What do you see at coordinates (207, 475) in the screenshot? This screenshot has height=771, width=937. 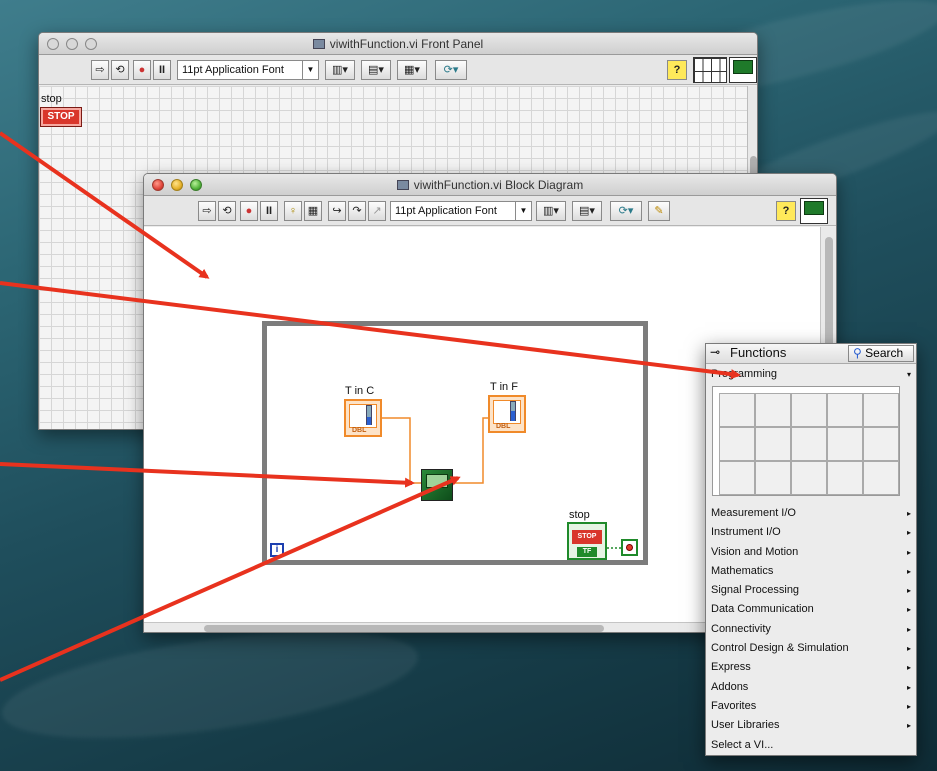 I see `arrow-to-subvi-node` at bounding box center [207, 475].